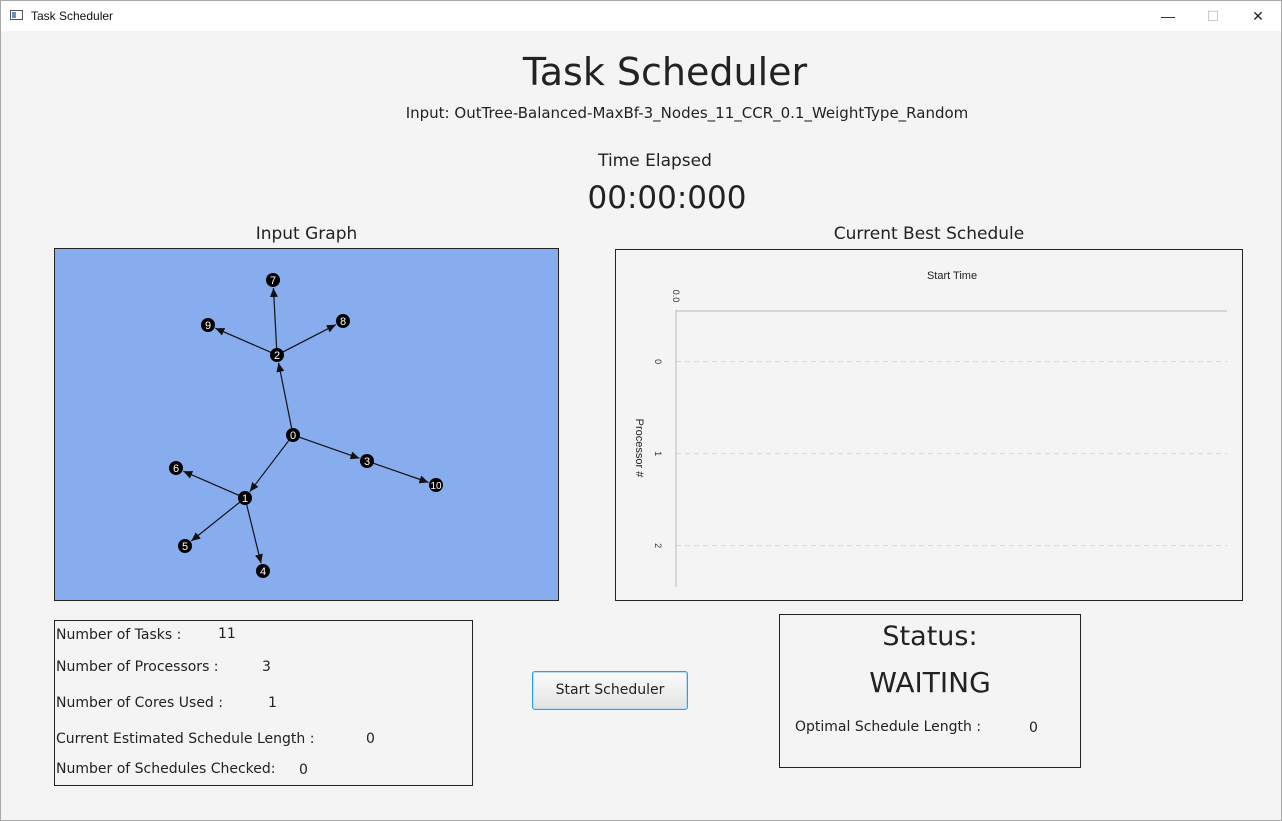  I want to click on minimize-button: —, so click(1168, 16).